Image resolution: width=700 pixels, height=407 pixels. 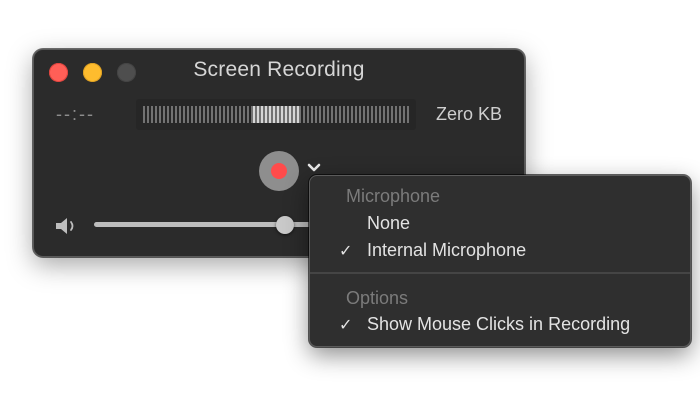 What do you see at coordinates (284, 225) in the screenshot?
I see `volume-slider-knob` at bounding box center [284, 225].